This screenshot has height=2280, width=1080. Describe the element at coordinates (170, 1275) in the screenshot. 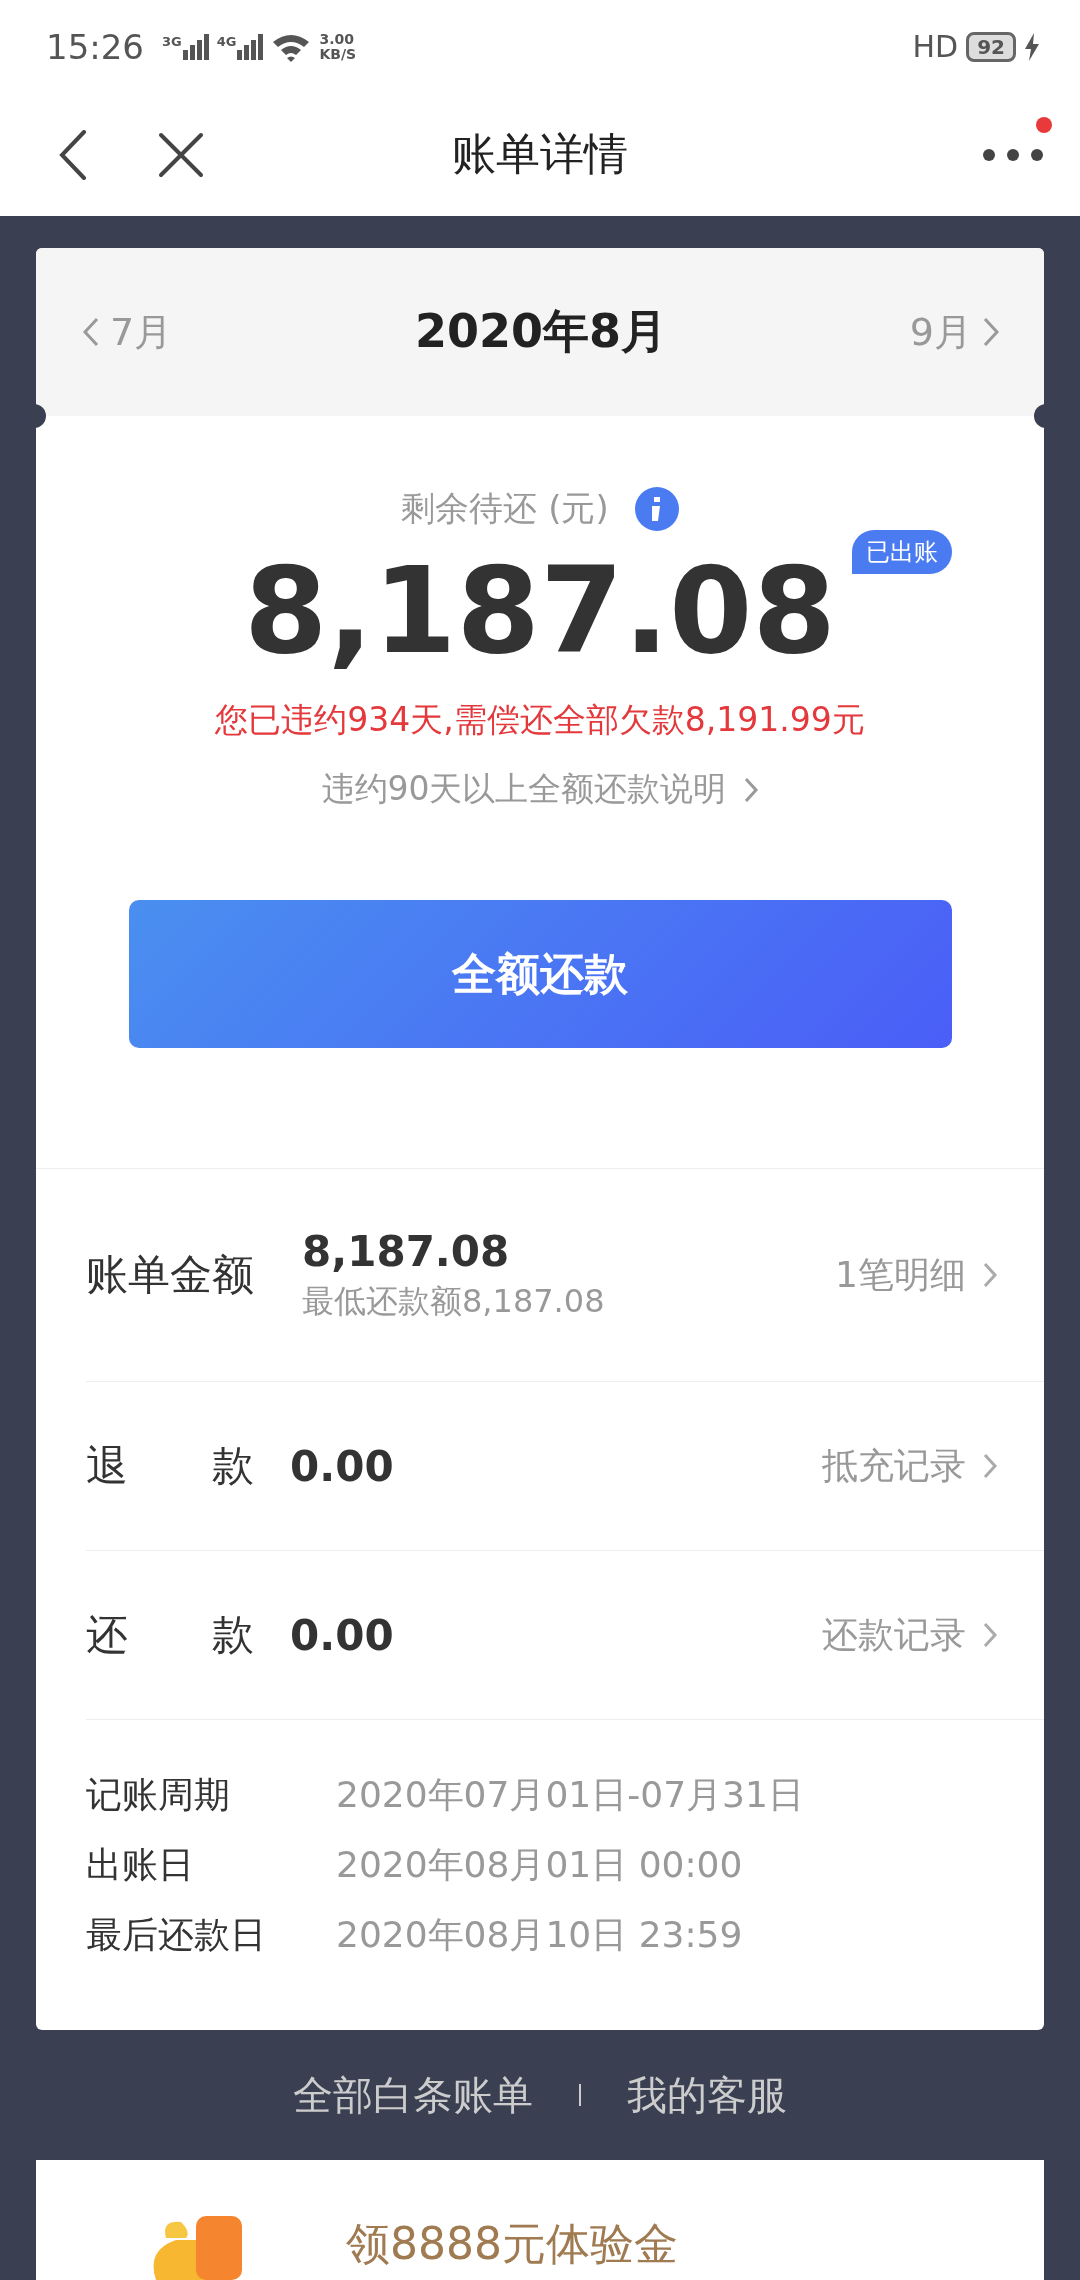

I see `row-label: 账单金额` at that location.